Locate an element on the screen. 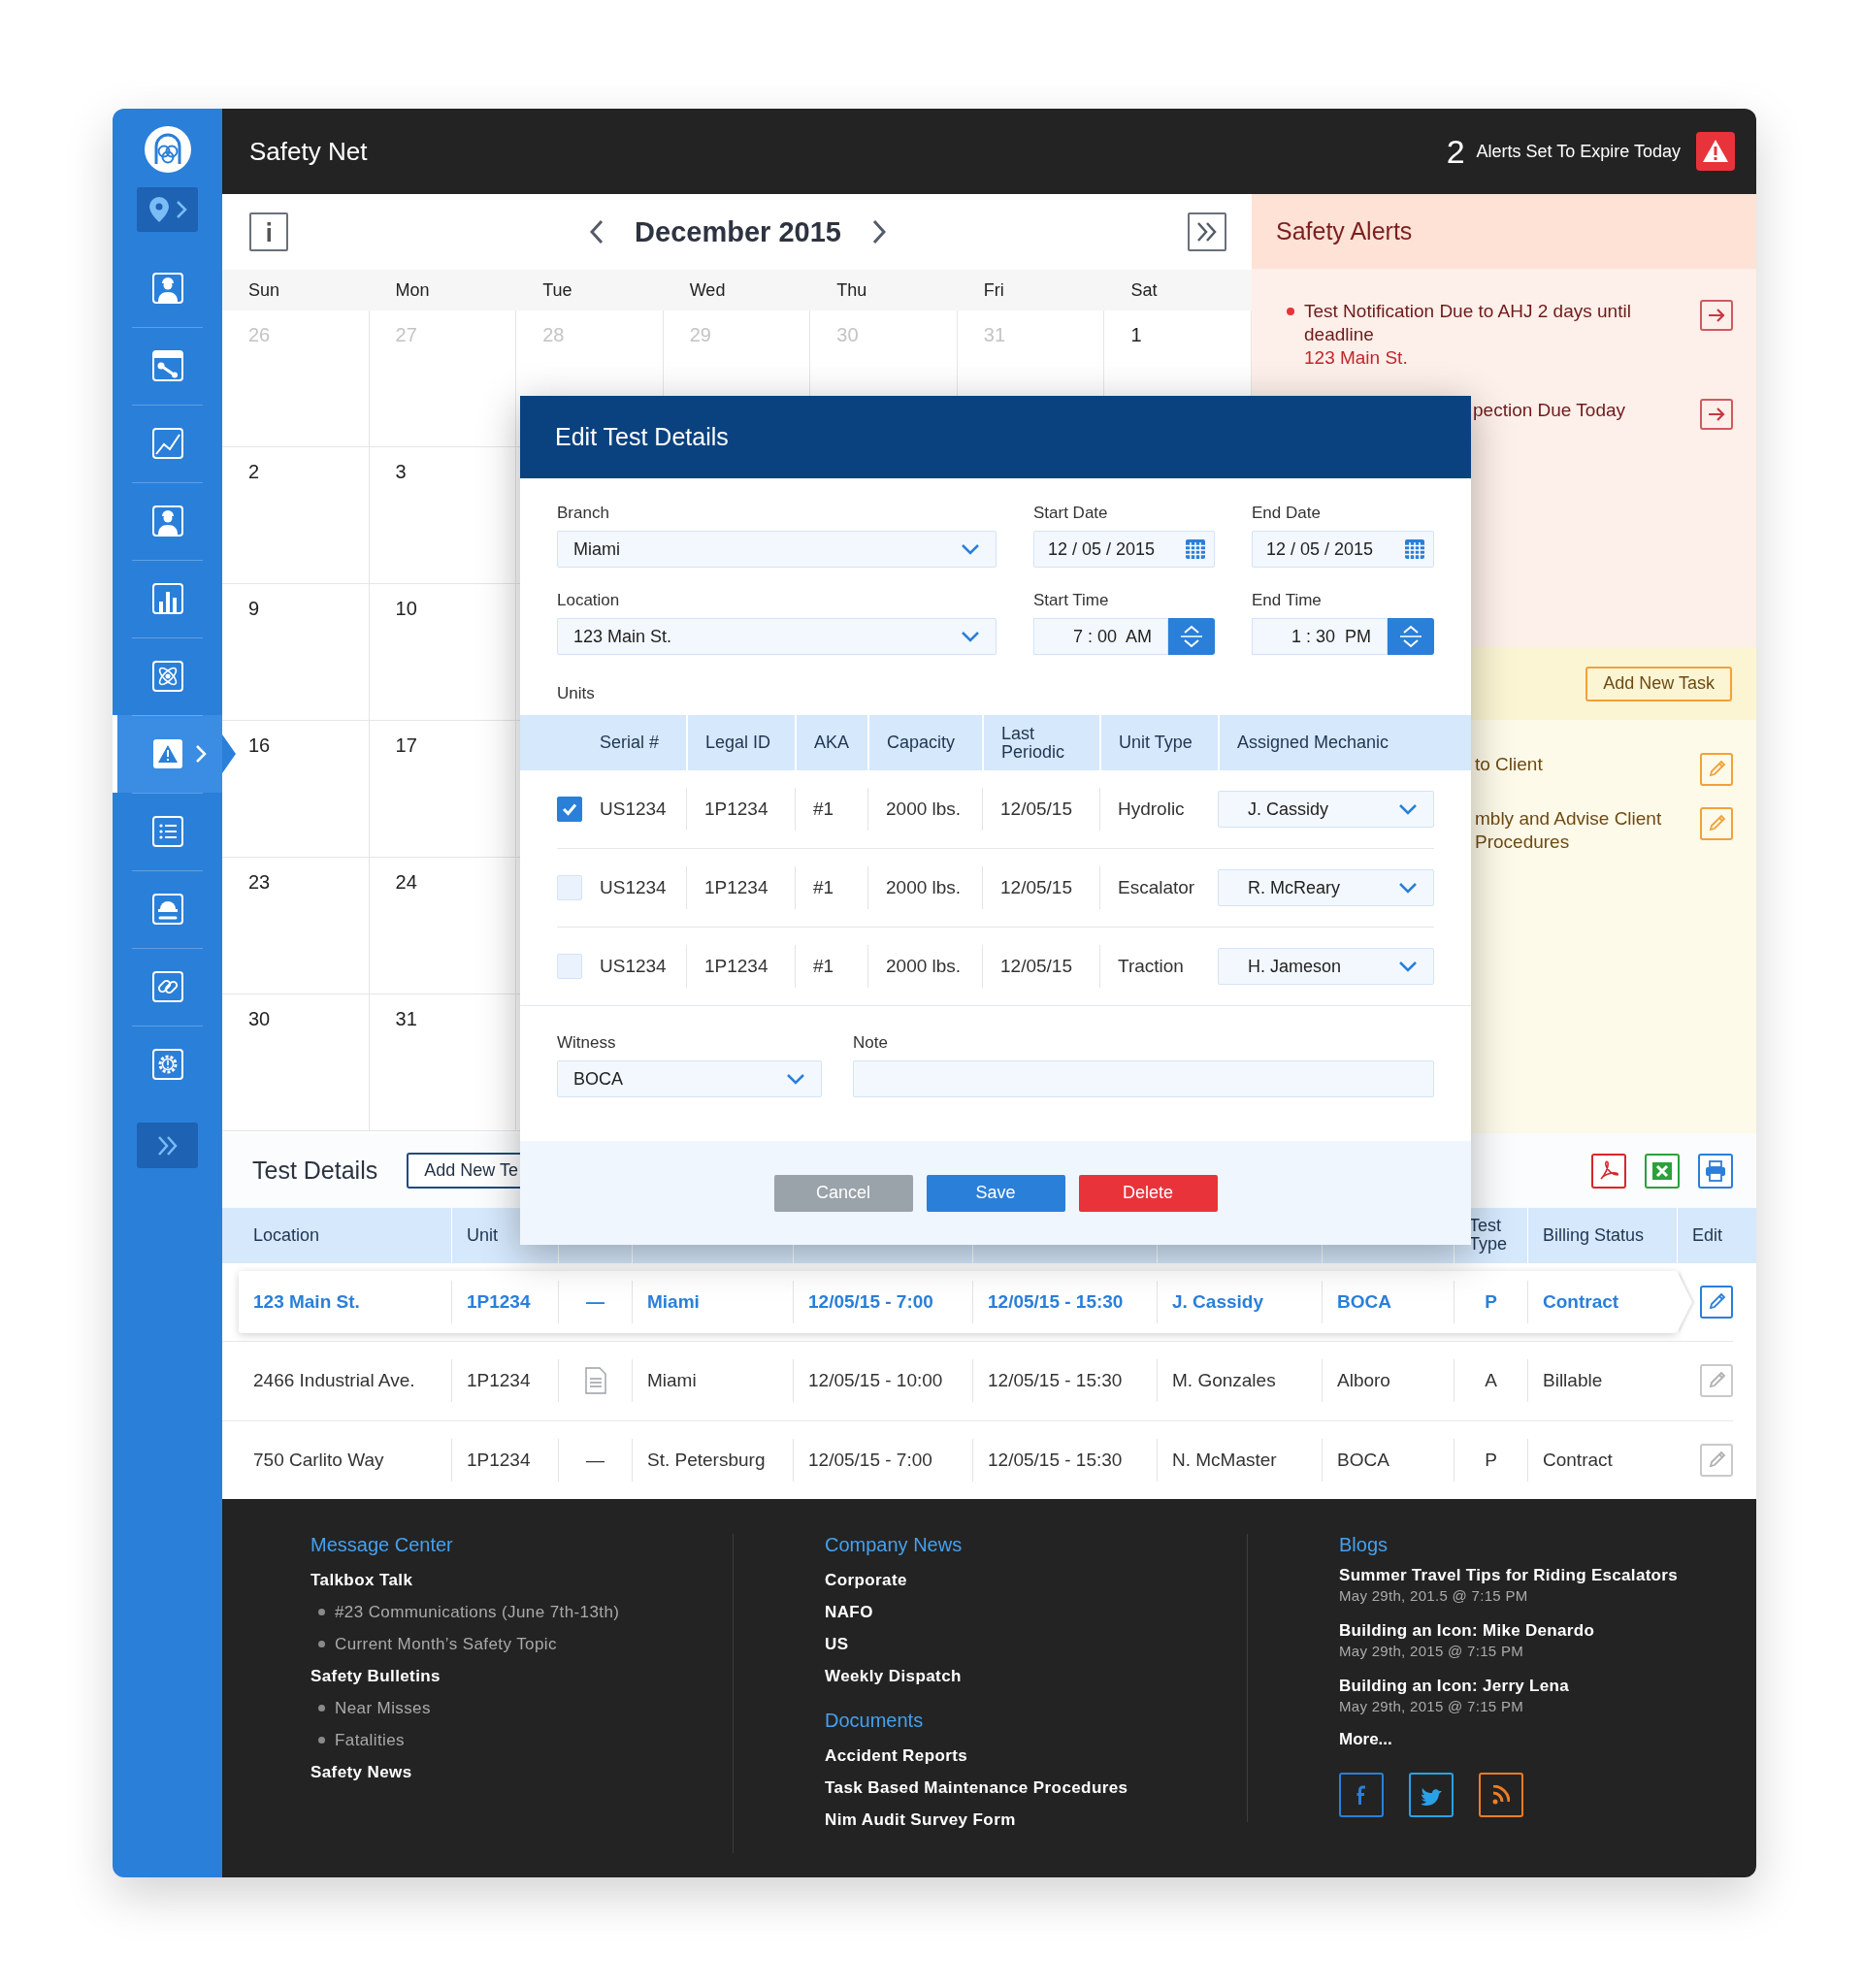 This screenshot has width=1863, height=1988. footer-link: Near Misses is located at coordinates (383, 1708).